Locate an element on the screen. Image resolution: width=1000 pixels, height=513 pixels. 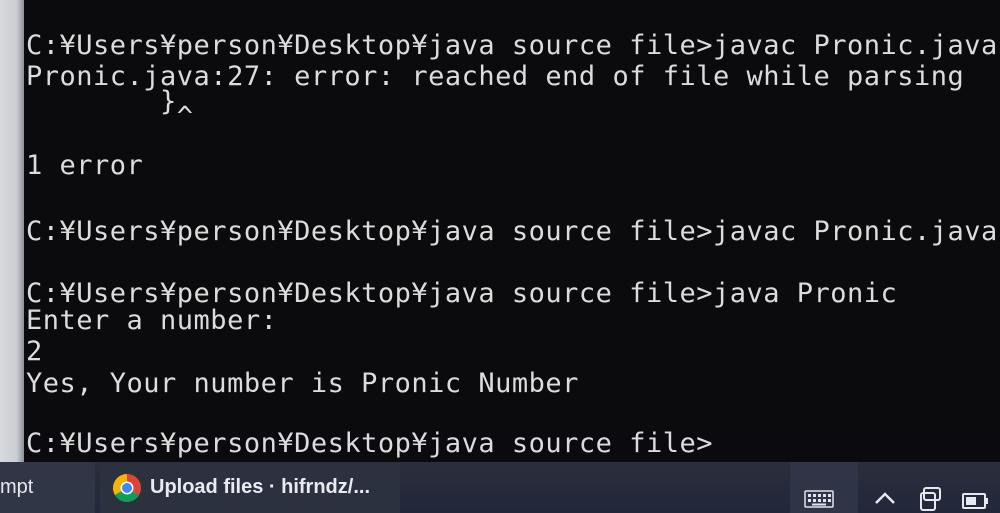
chevron-up-icon is located at coordinates (885, 498).